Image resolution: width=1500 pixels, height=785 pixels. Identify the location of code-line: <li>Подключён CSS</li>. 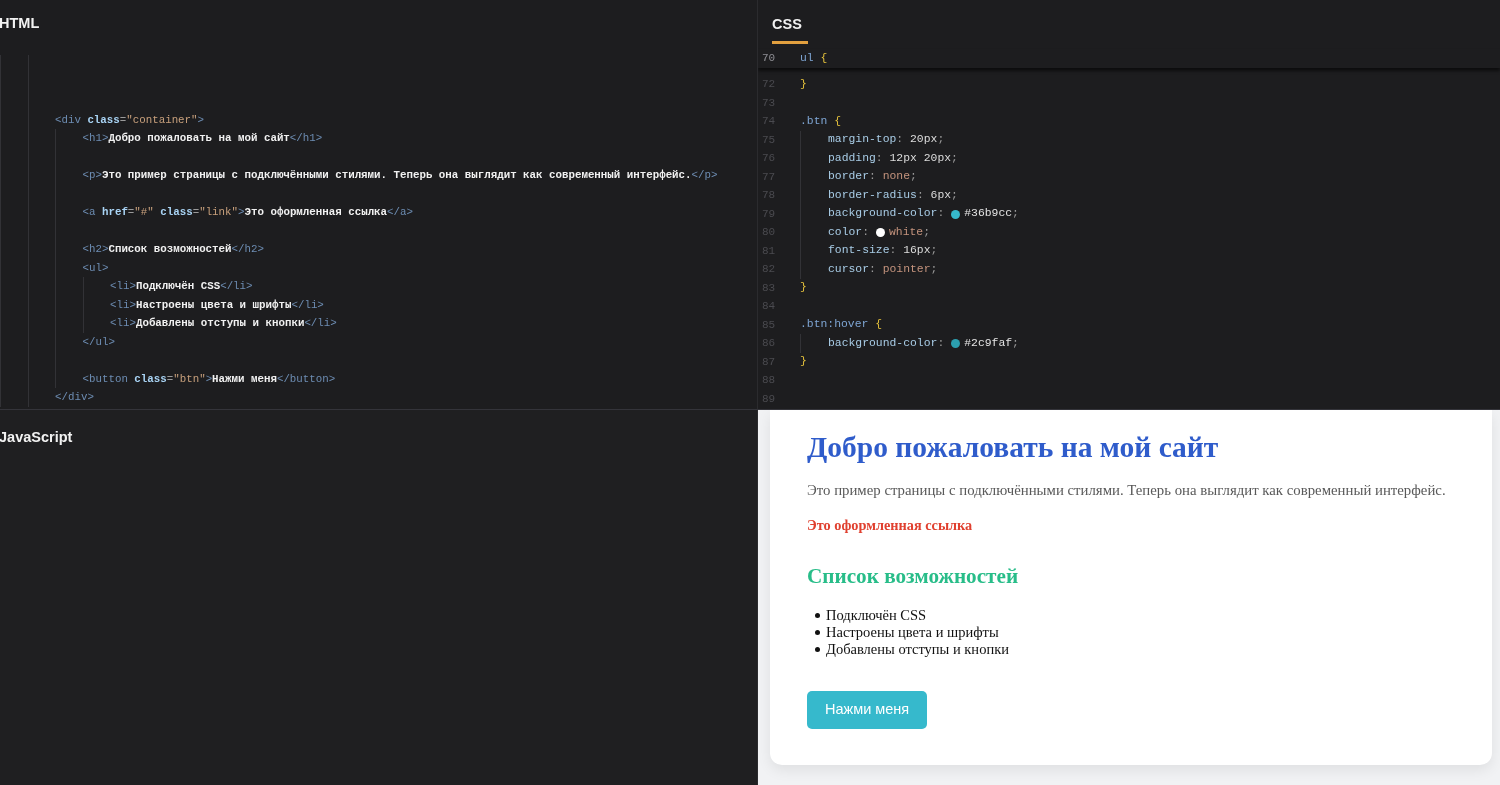
(181, 287).